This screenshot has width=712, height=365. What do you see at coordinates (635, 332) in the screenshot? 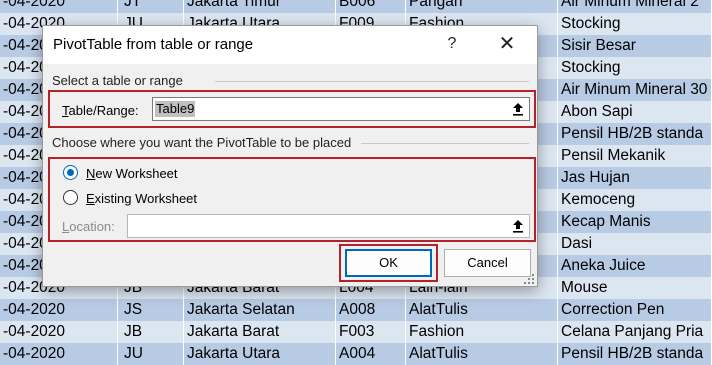
I see `cell-product: Celana Panjang Pria` at bounding box center [635, 332].